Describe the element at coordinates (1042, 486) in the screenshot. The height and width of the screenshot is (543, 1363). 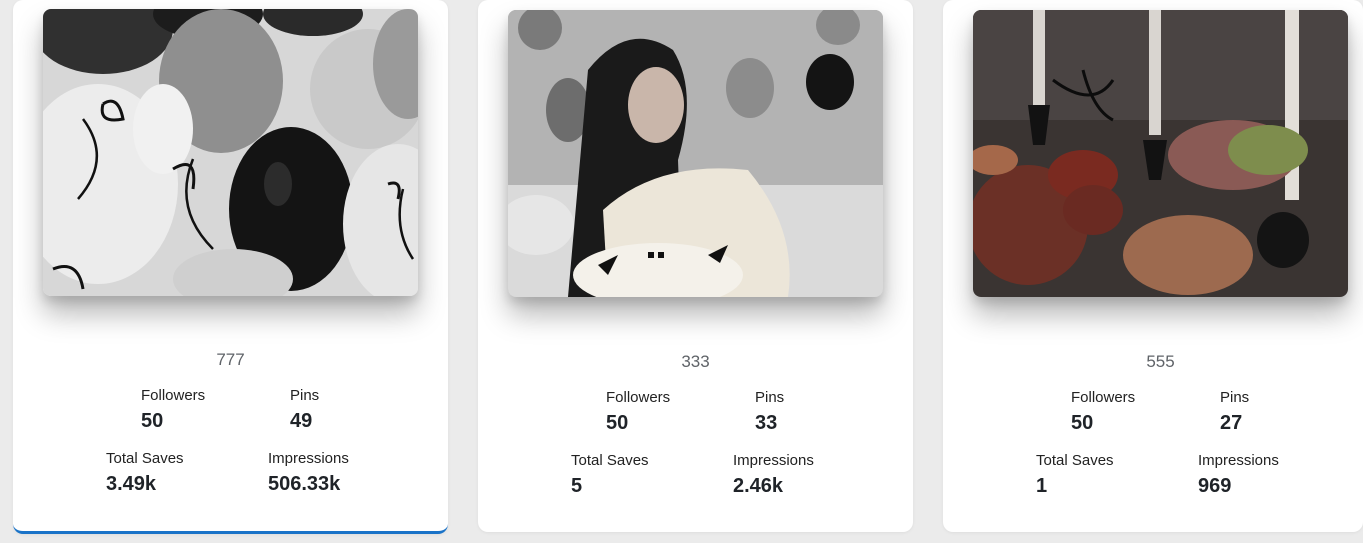
I see `total-saves-value: 1` at that location.